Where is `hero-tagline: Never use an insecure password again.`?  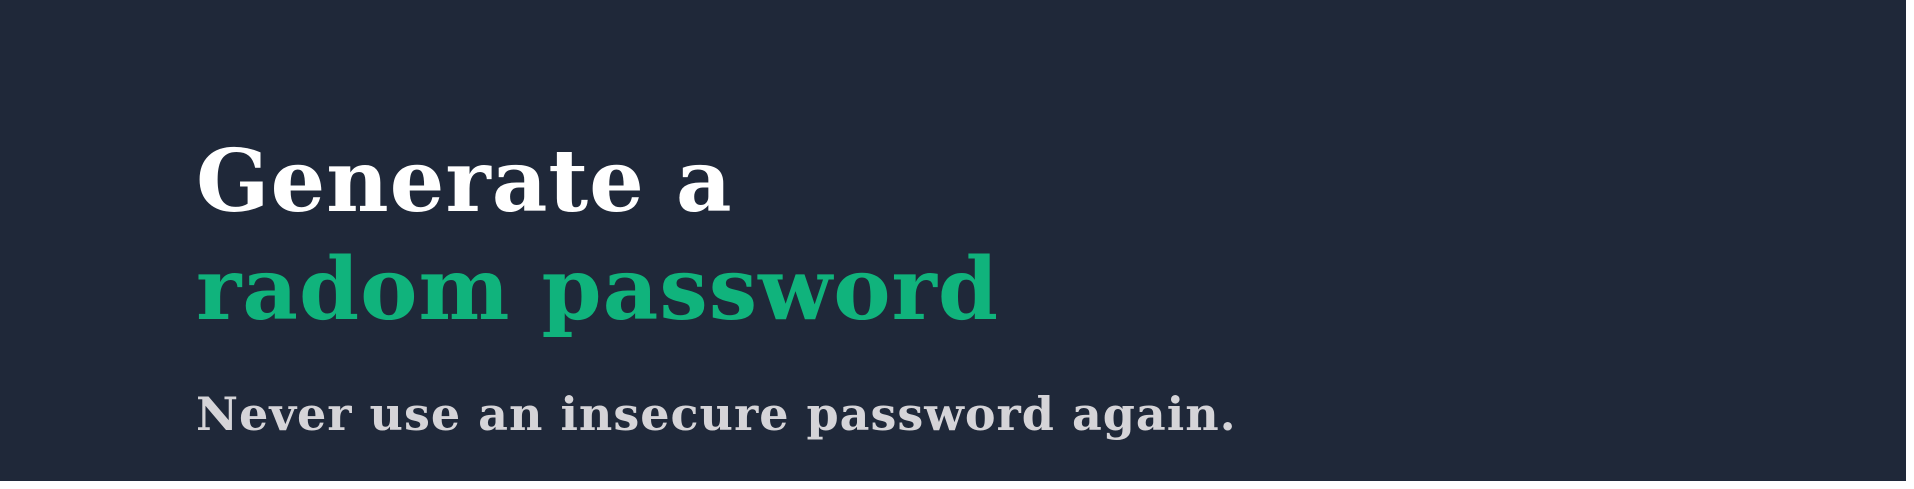
hero-tagline: Never use an insecure password again. is located at coordinates (716, 414).